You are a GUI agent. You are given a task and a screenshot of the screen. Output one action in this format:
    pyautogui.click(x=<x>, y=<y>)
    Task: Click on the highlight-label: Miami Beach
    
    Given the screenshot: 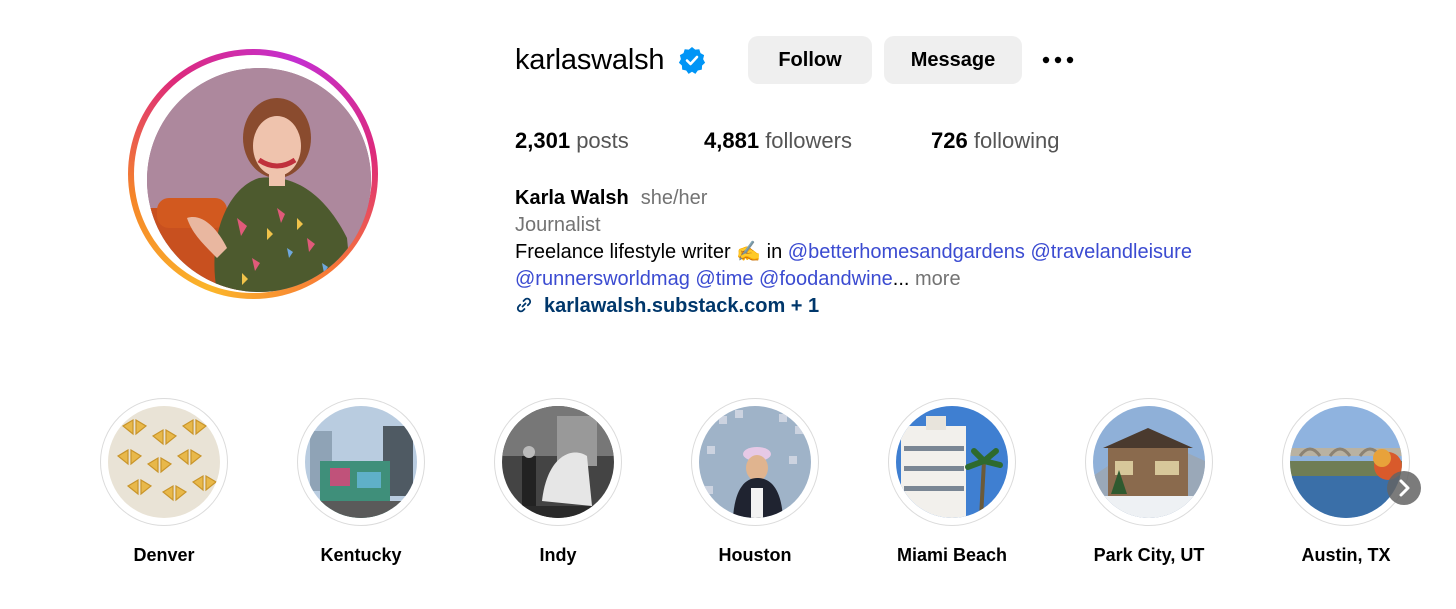 What is the action you would take?
    pyautogui.click(x=952, y=555)
    